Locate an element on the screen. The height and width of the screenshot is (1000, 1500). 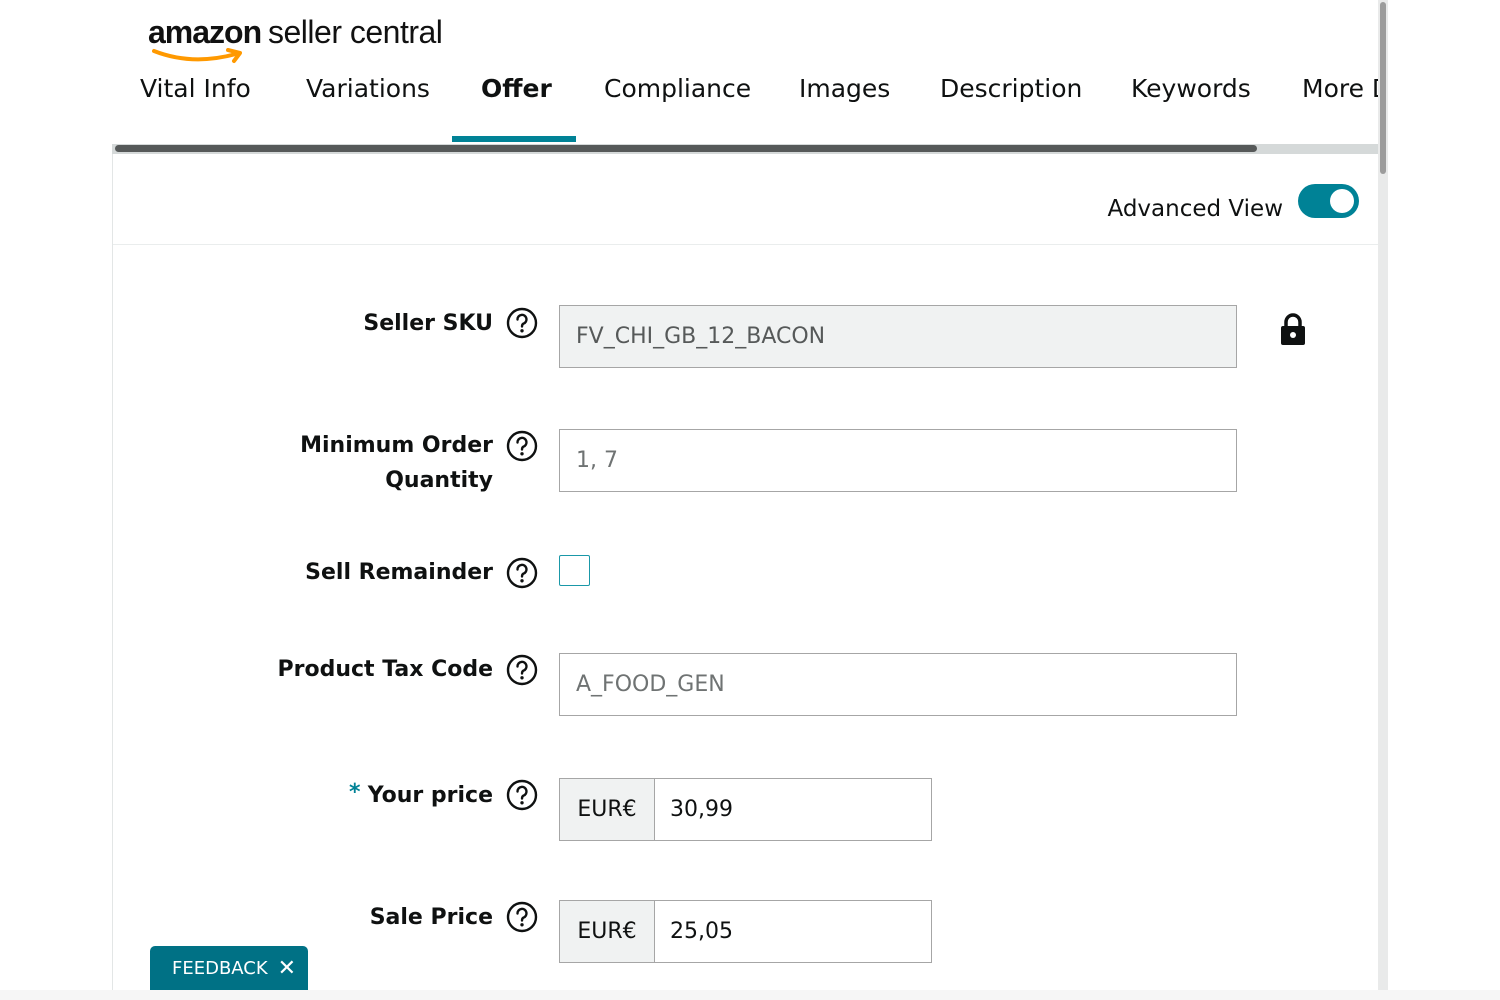
toggle-knob is located at coordinates (1342, 201).